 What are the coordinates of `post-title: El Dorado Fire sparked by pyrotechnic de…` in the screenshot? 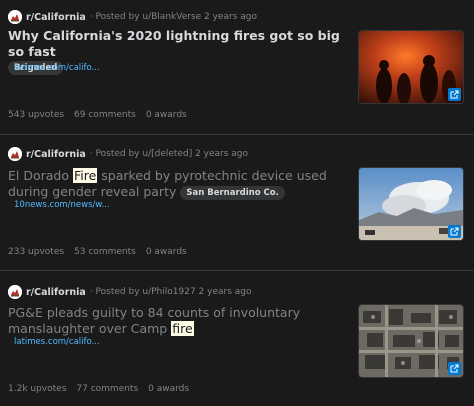 It's located at (178, 184).